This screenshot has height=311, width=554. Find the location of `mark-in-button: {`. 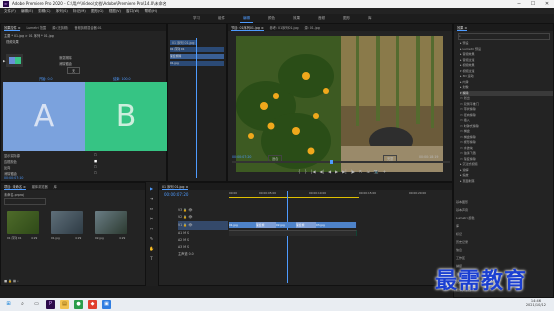

mark-in-button: { is located at coordinates (299, 171).